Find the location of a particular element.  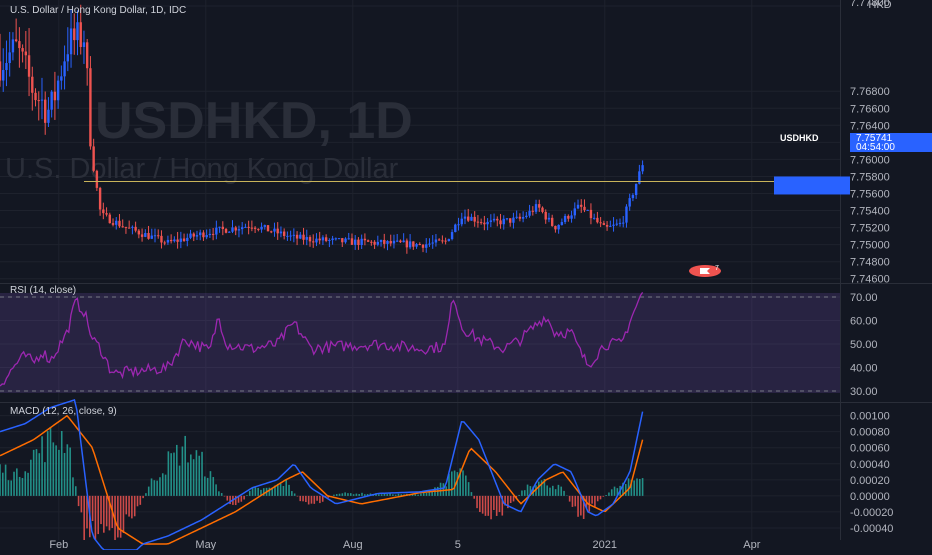

price-axis-tick: 7.76600 is located at coordinates (870, 109).